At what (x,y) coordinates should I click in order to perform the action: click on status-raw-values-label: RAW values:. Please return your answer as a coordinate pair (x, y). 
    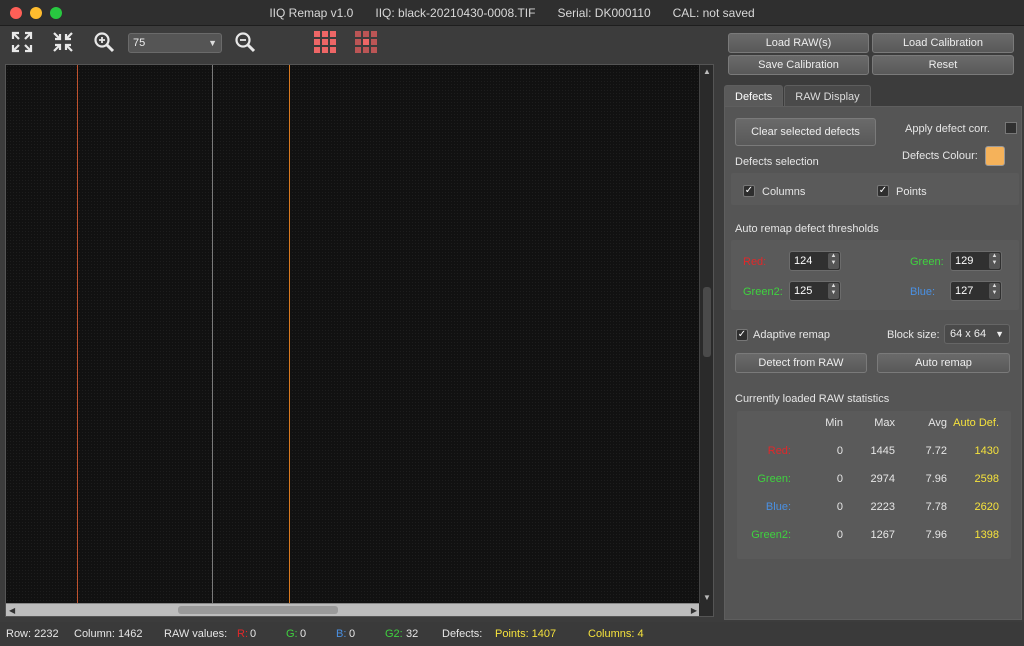
    Looking at the image, I should click on (196, 634).